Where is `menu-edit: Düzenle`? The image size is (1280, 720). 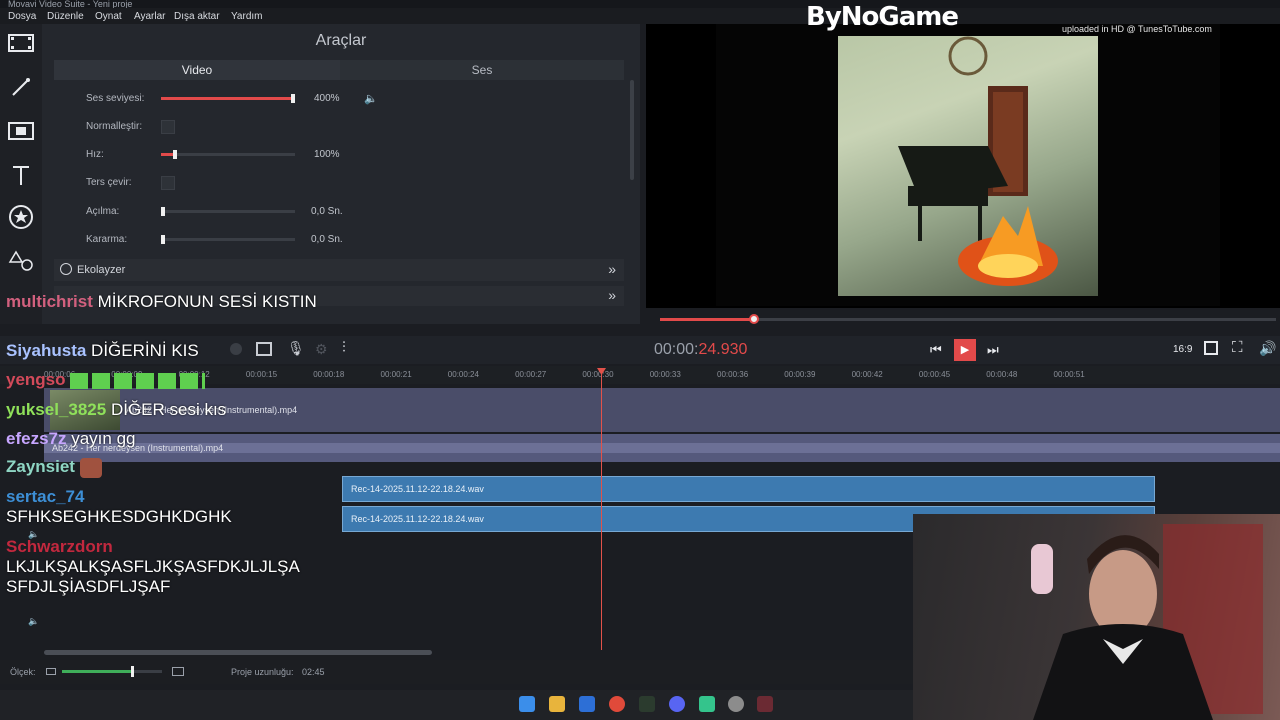 menu-edit: Düzenle is located at coordinates (65, 16).